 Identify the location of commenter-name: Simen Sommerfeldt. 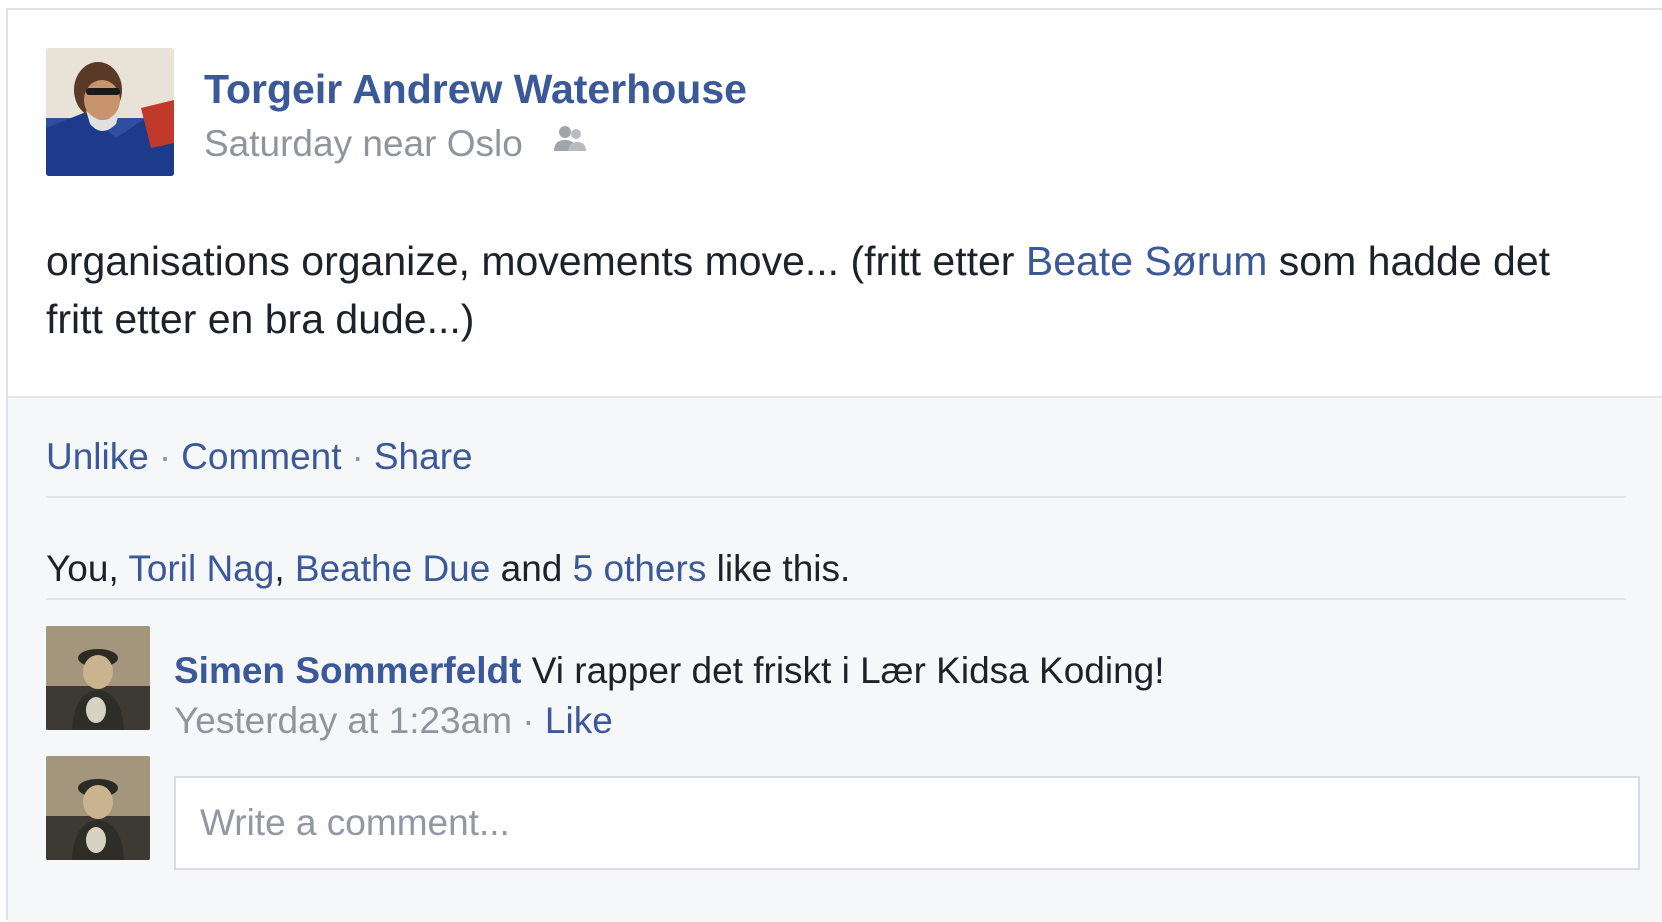
(347, 670).